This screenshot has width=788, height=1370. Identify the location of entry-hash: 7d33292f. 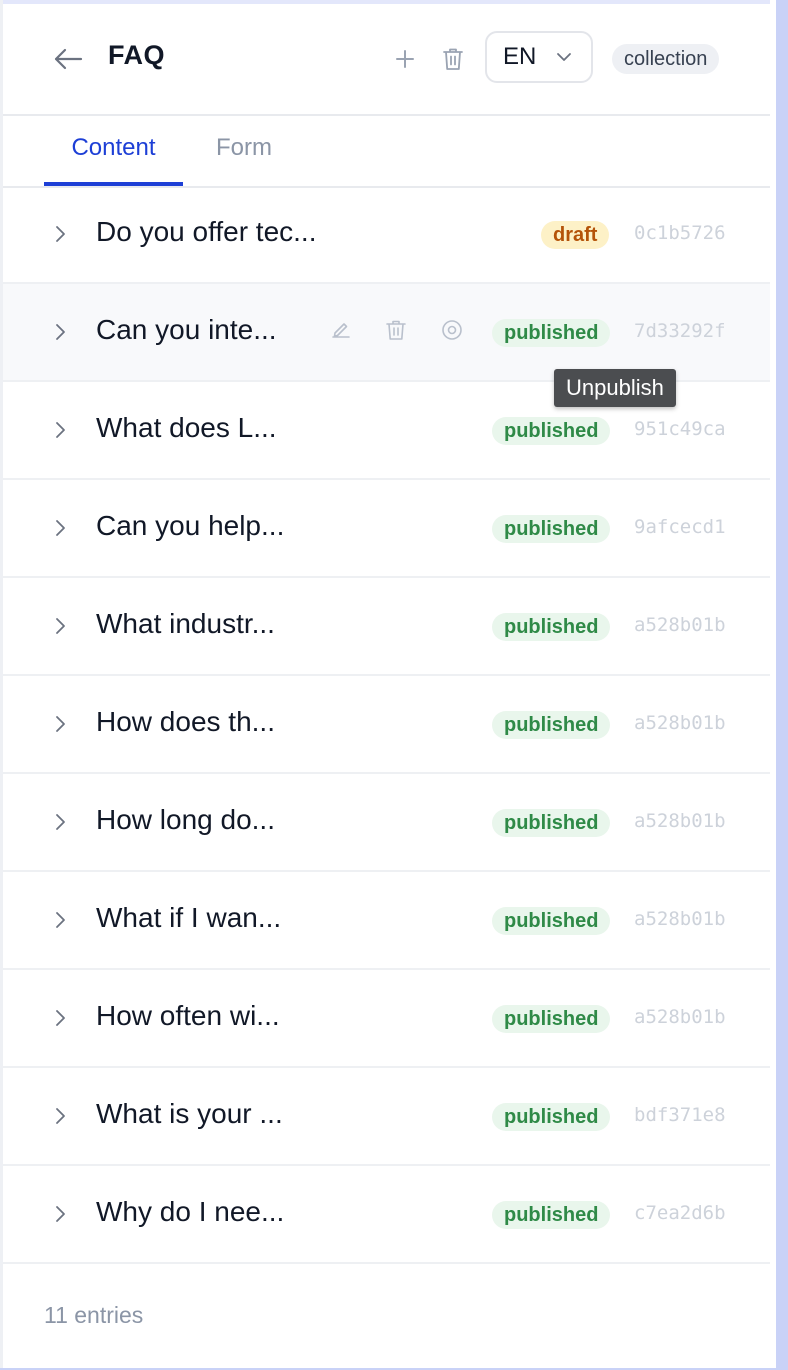
(680, 331).